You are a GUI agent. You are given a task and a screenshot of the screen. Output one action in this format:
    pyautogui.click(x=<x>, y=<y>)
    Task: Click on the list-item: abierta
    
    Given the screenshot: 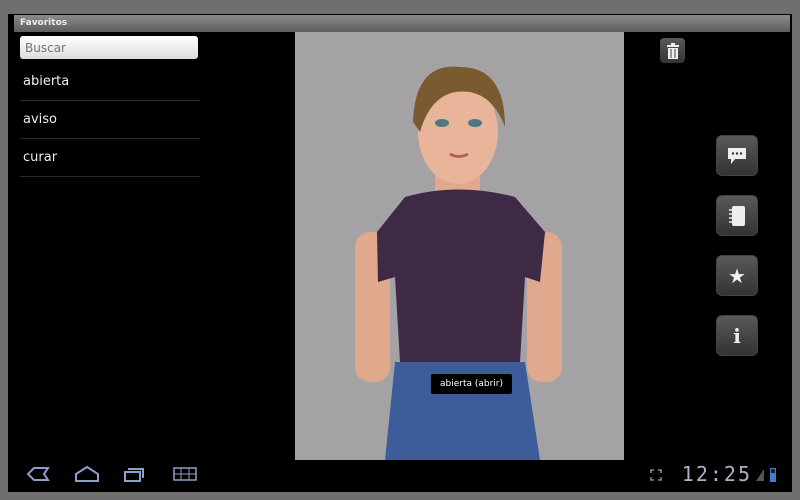 What is the action you would take?
    pyautogui.click(x=110, y=82)
    